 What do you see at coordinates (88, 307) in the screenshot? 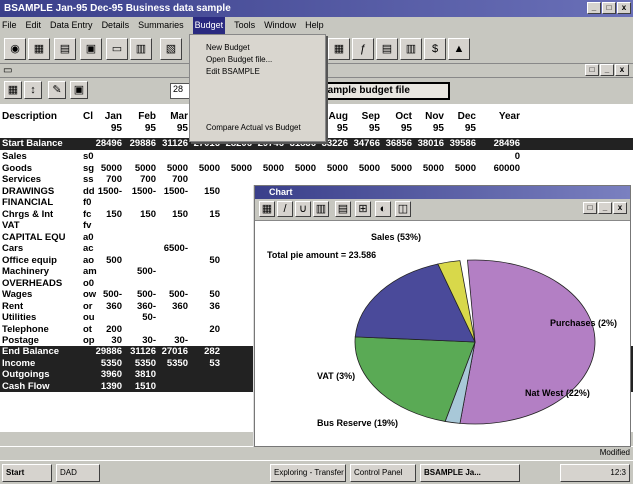
I see `row-class: or` at bounding box center [88, 307].